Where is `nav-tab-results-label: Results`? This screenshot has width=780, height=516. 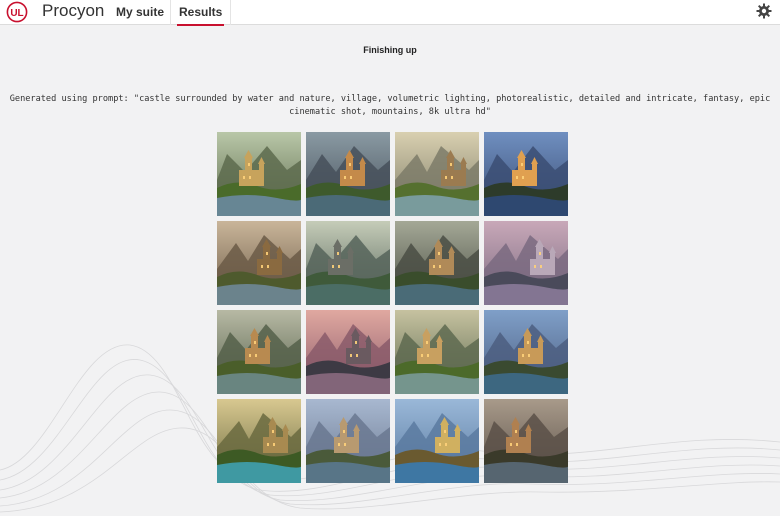
nav-tab-results-label: Results is located at coordinates (201, 12).